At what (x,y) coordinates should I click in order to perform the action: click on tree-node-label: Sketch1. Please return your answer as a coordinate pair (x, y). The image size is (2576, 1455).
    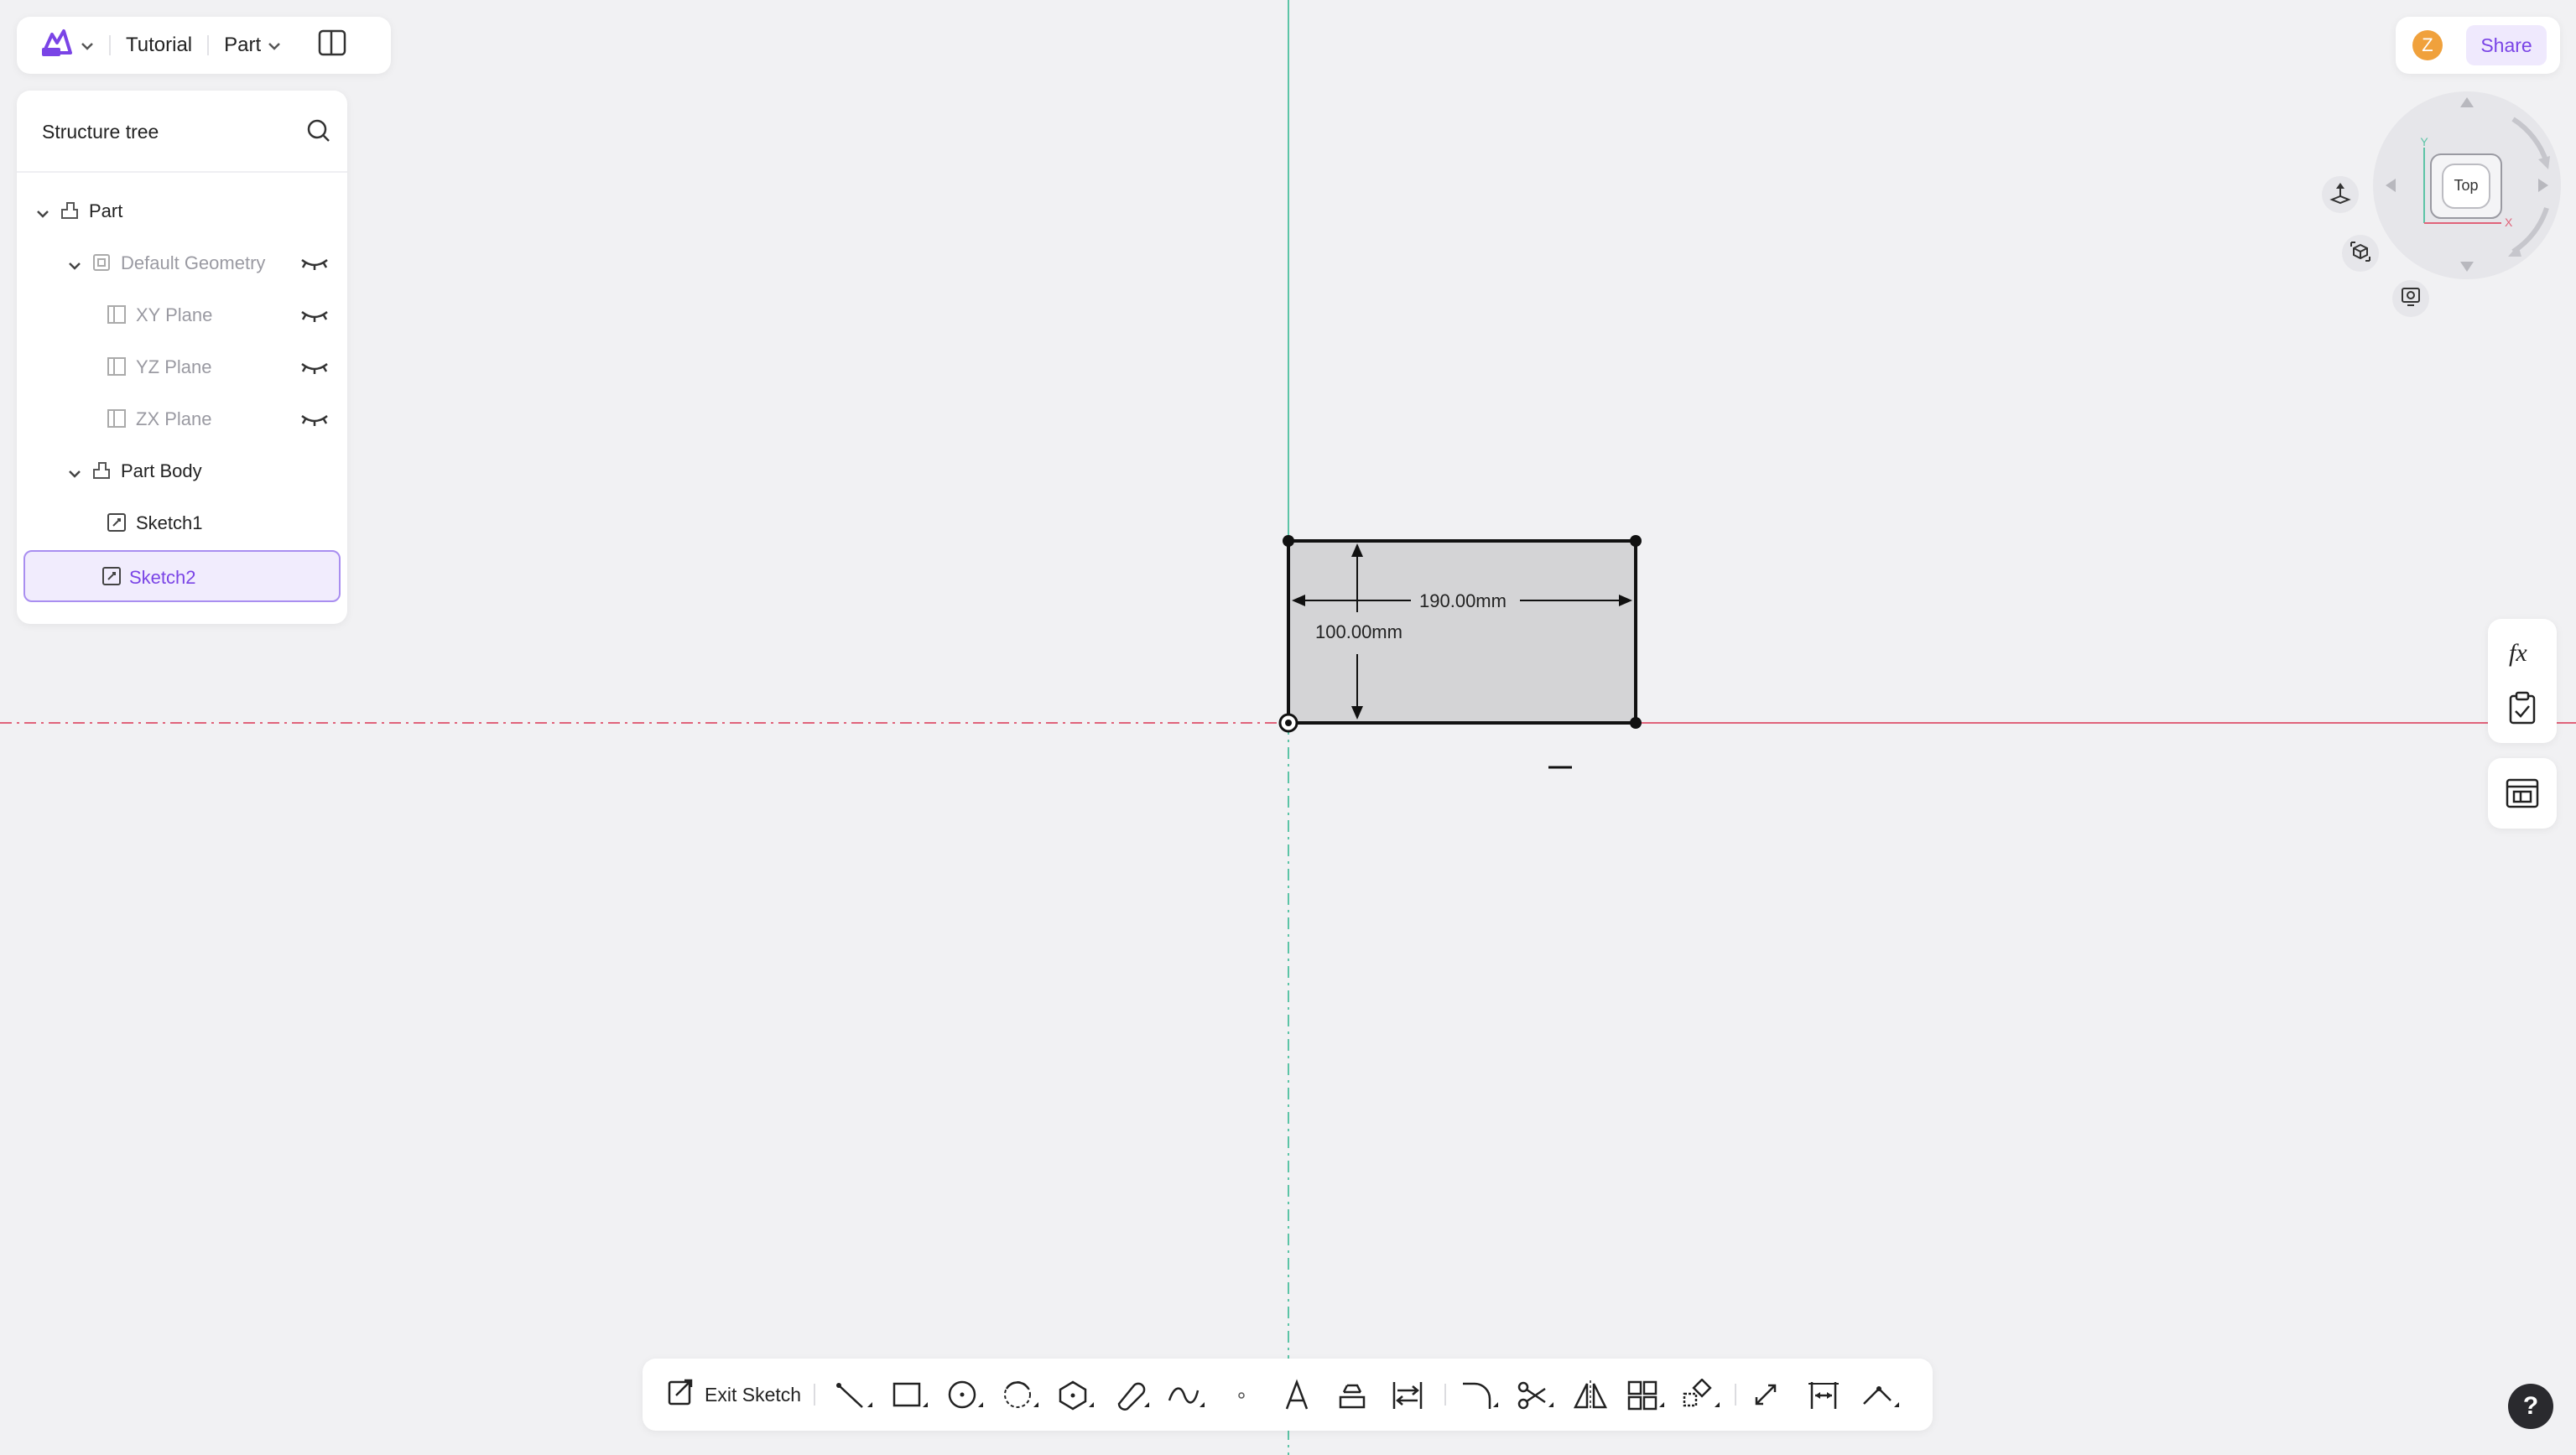
    Looking at the image, I should click on (169, 522).